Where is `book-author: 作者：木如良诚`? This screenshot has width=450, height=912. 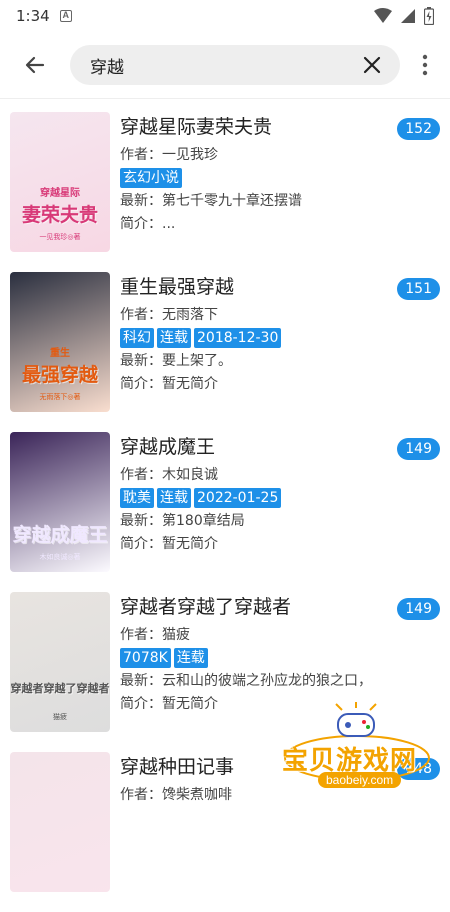
book-author: 作者：木如良诚 is located at coordinates (169, 475).